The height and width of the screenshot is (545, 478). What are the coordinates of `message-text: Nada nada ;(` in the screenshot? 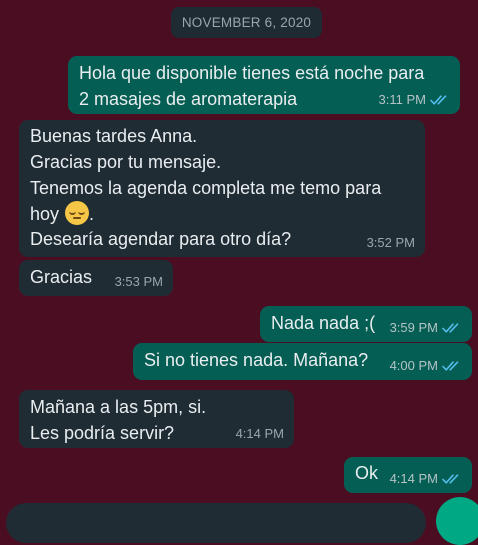 It's located at (323, 323).